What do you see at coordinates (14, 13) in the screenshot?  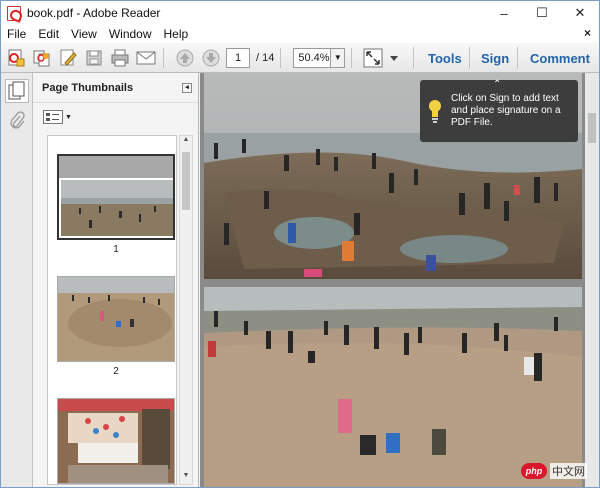 I see `pdf-file-icon` at bounding box center [14, 13].